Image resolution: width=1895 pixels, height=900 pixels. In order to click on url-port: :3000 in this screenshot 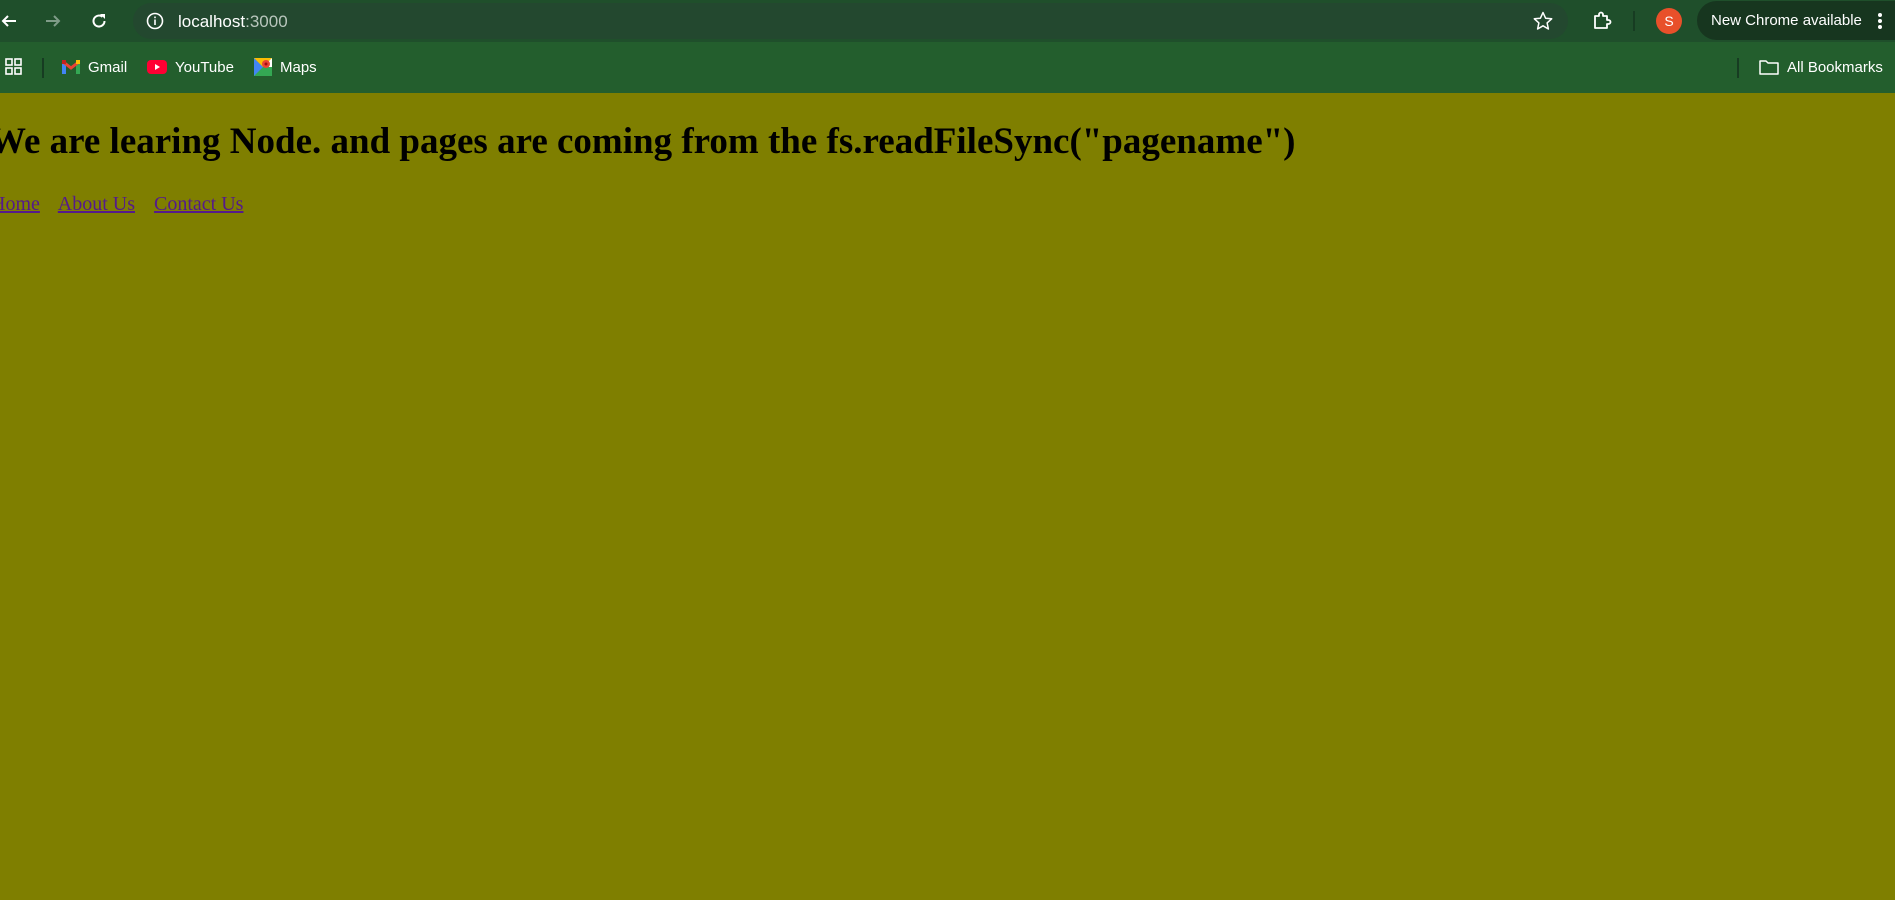, I will do `click(266, 21)`.